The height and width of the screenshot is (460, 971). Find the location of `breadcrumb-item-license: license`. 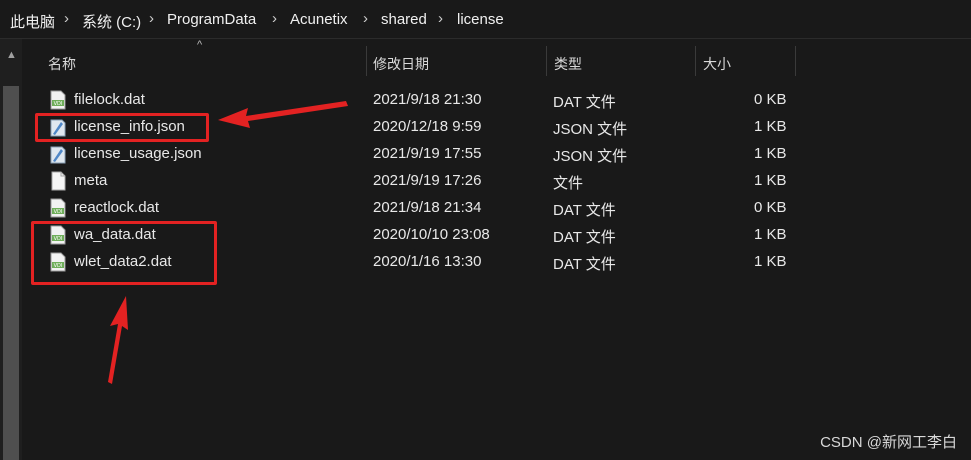

breadcrumb-item-license: license is located at coordinates (480, 19).